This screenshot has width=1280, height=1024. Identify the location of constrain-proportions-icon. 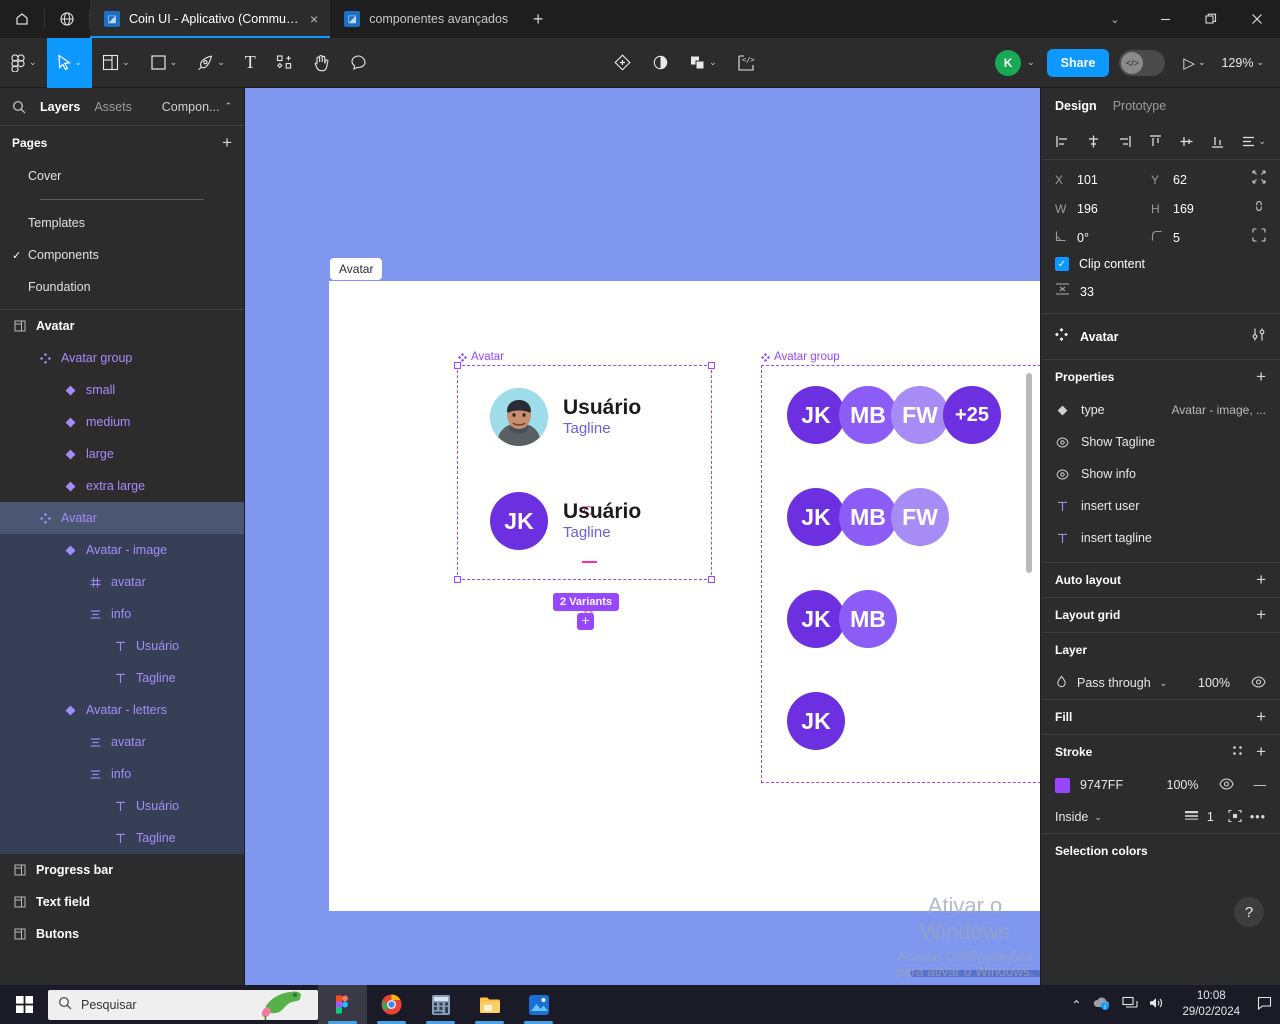
(1259, 208).